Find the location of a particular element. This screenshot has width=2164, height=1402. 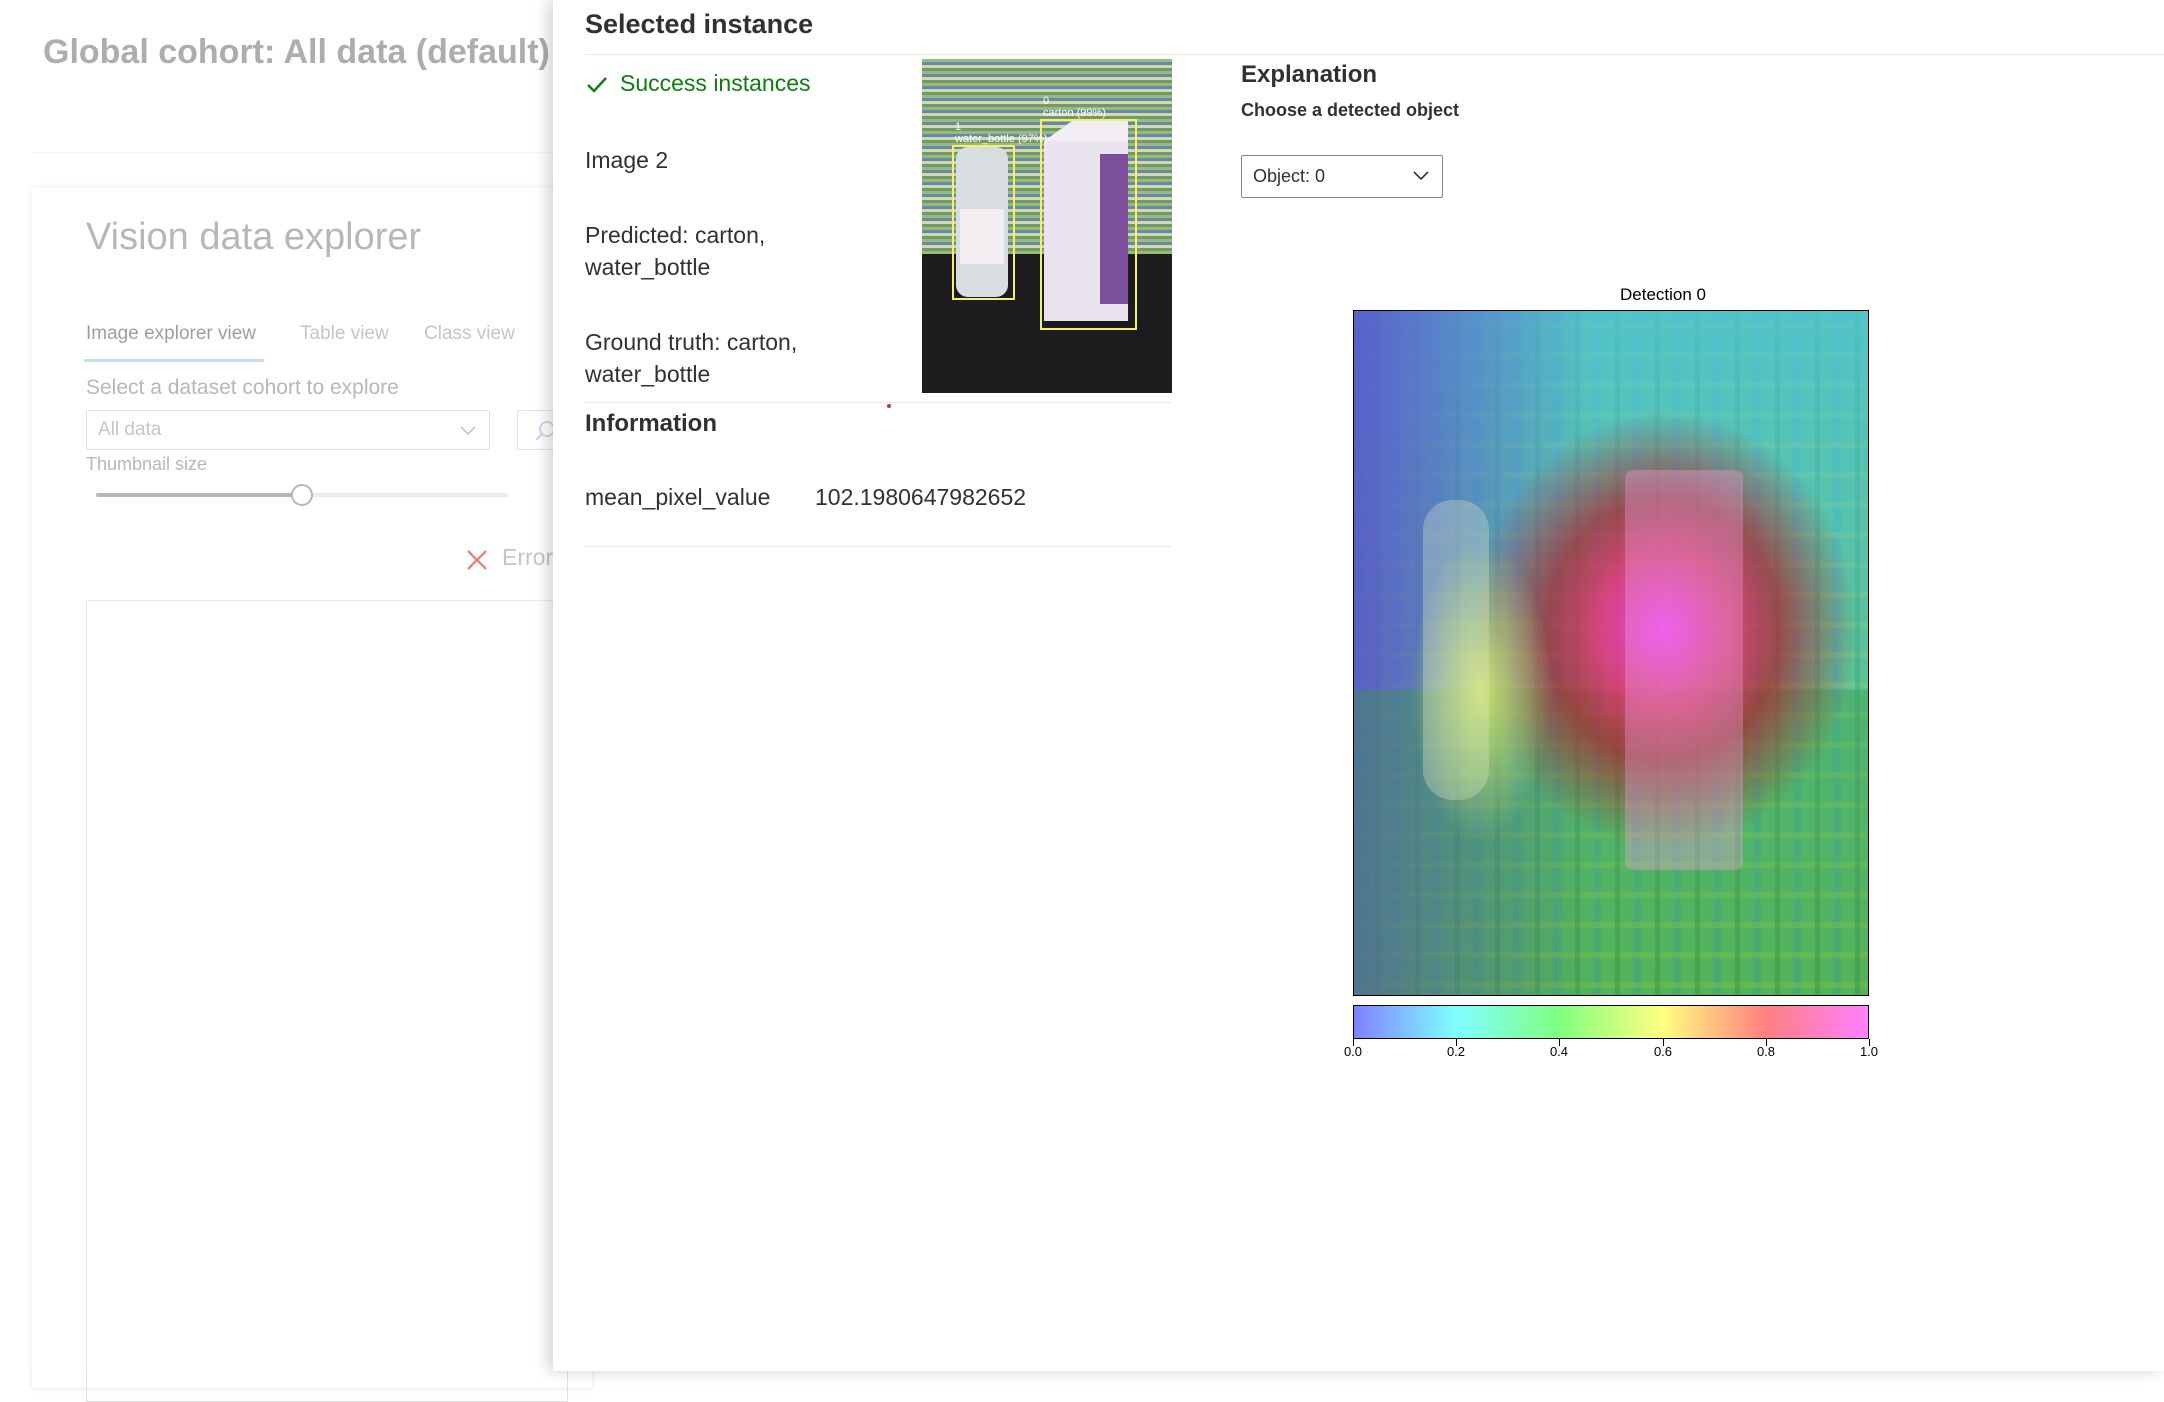

checkmark-icon is located at coordinates (597, 85).